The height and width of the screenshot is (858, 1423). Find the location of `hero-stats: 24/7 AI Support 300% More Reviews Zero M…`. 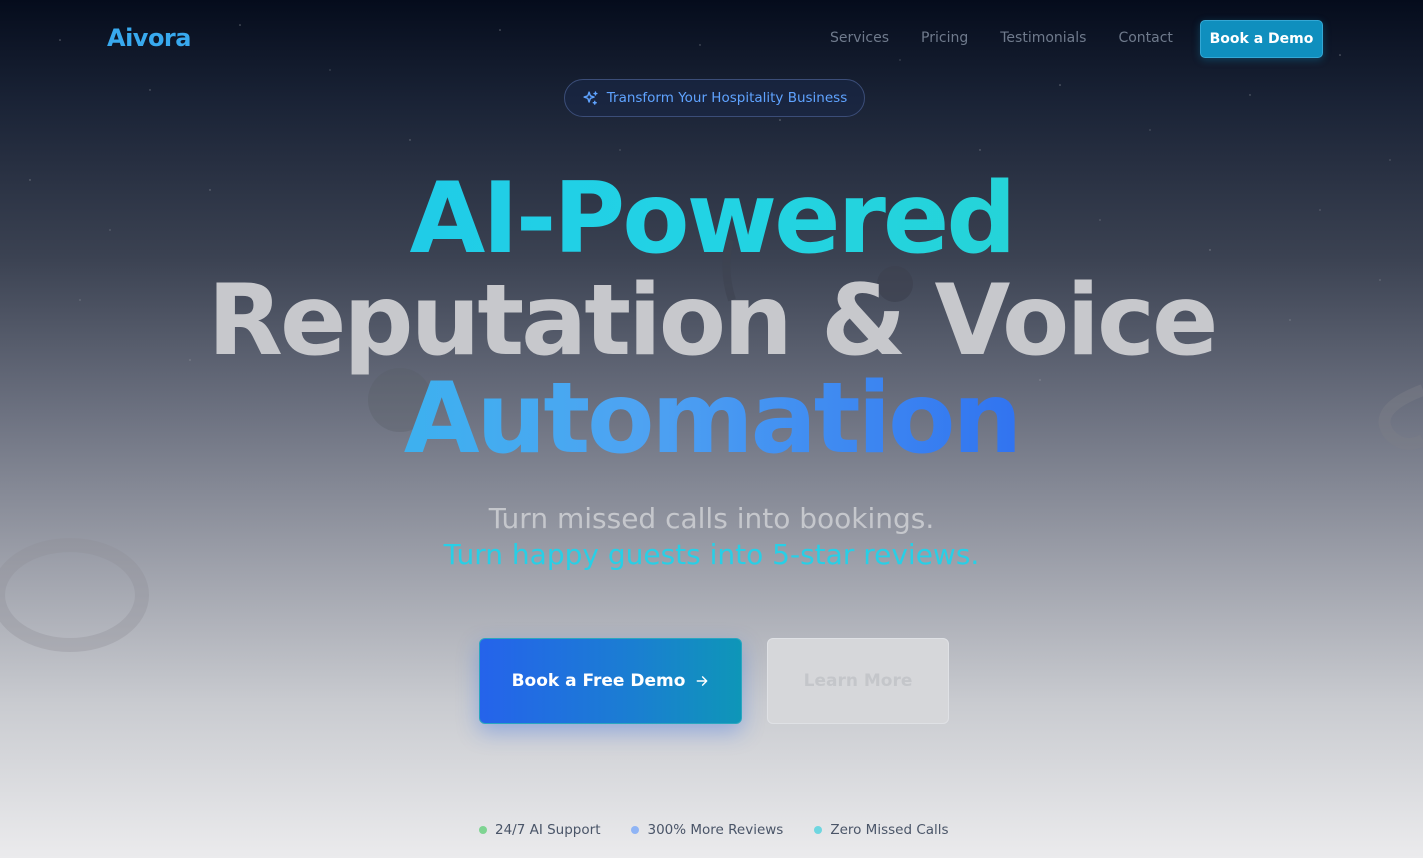

hero-stats: 24/7 AI Support 300% More Reviews Zero M… is located at coordinates (729, 830).